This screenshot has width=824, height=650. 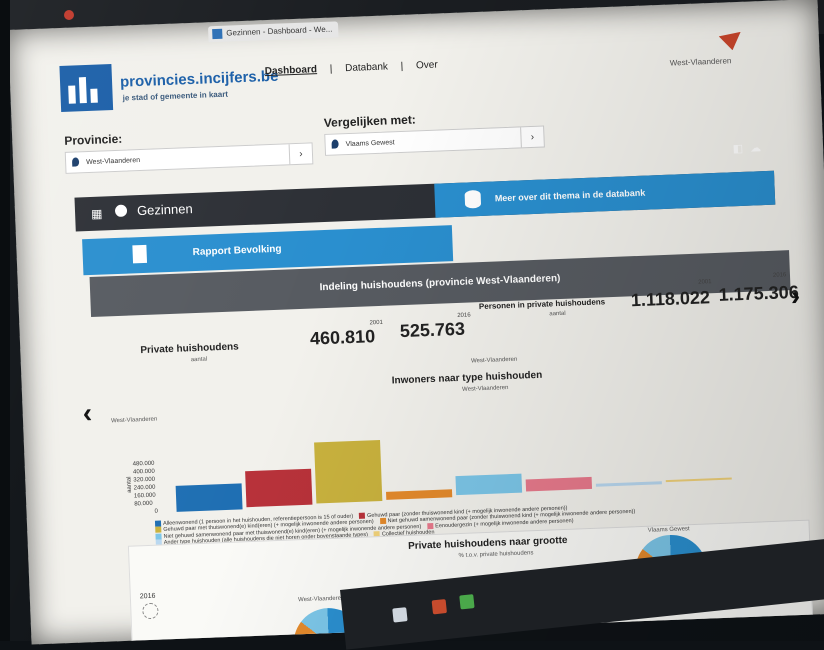 What do you see at coordinates (485, 389) in the screenshot?
I see `chart-subtitle: West-Vlaanderen` at bounding box center [485, 389].